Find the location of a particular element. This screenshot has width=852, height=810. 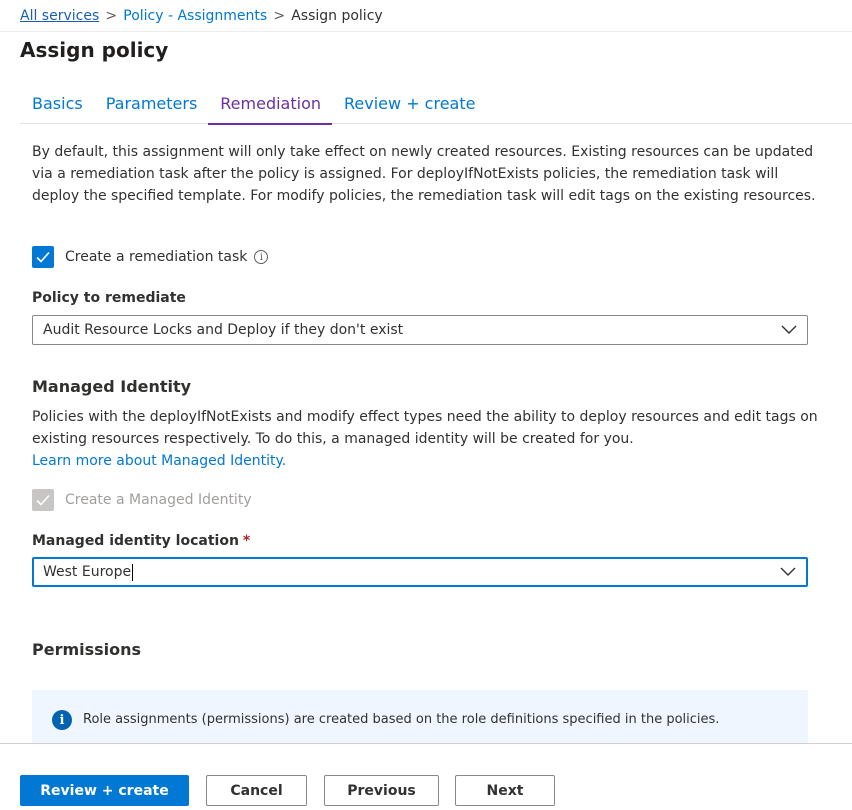

create-managed-identity-row: Create a Managed Identity is located at coordinates (142, 500).